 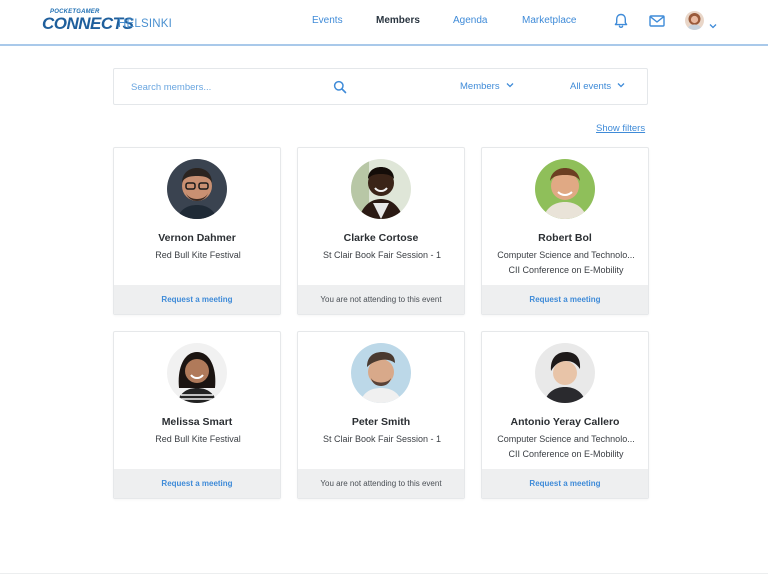 What do you see at coordinates (381, 422) in the screenshot?
I see `member-name: Peter Smith` at bounding box center [381, 422].